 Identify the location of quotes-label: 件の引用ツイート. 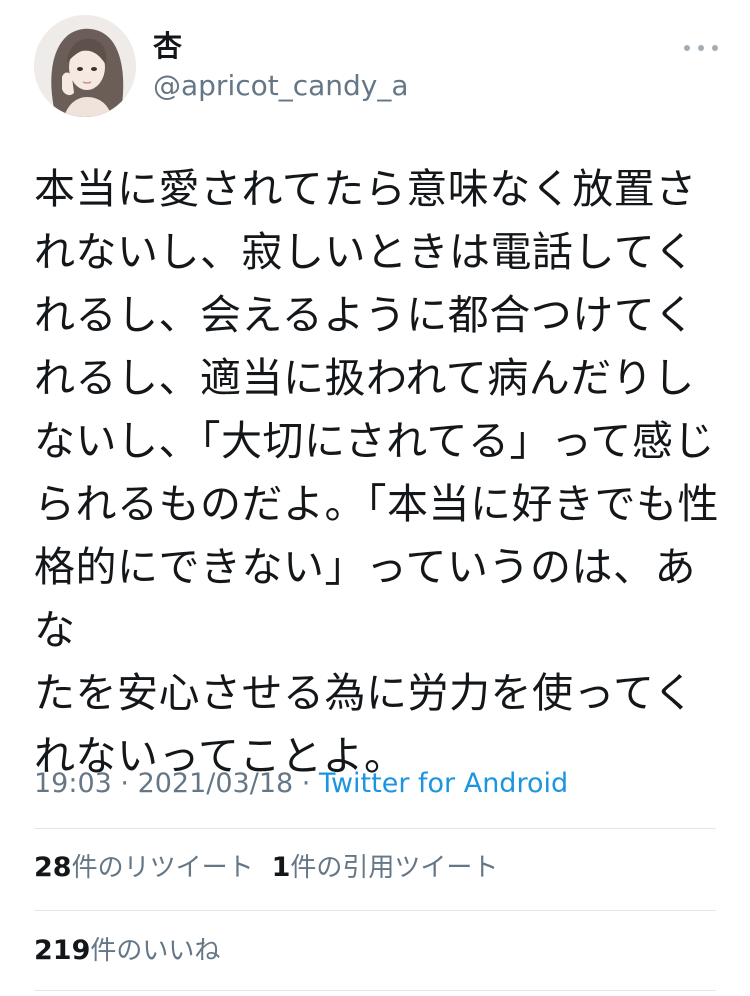
(394, 868).